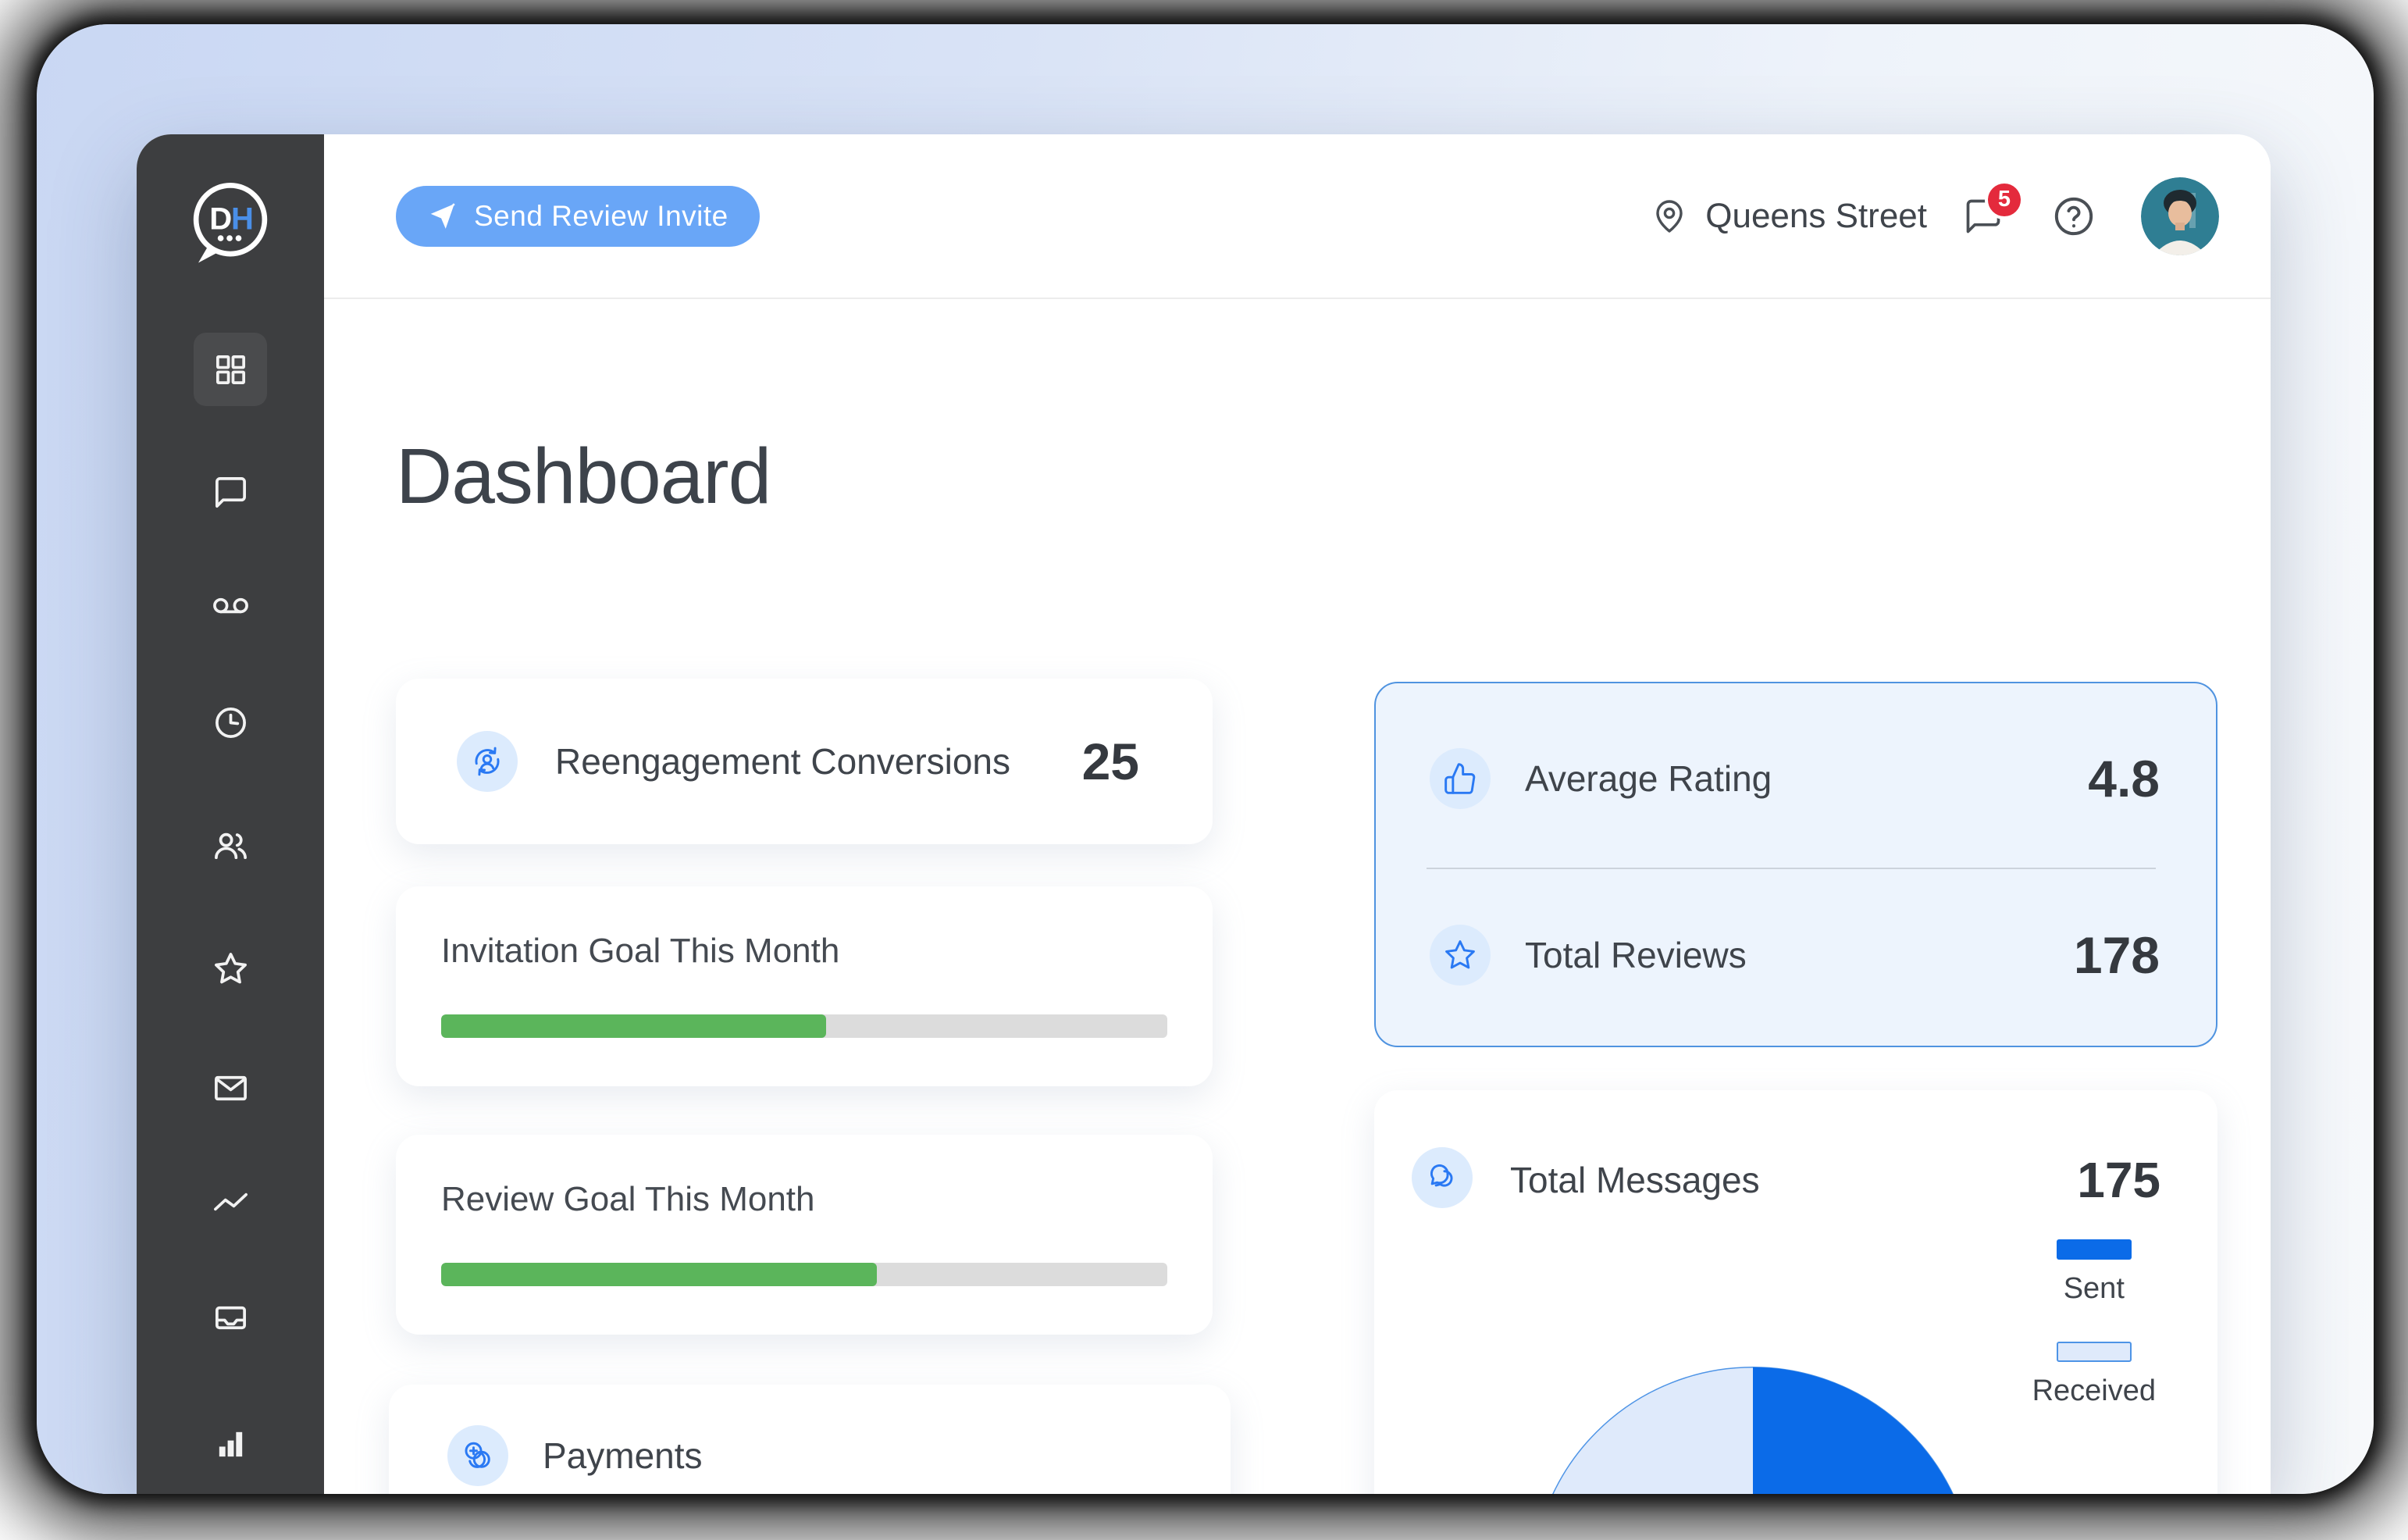  I want to click on clock-icon, so click(230, 722).